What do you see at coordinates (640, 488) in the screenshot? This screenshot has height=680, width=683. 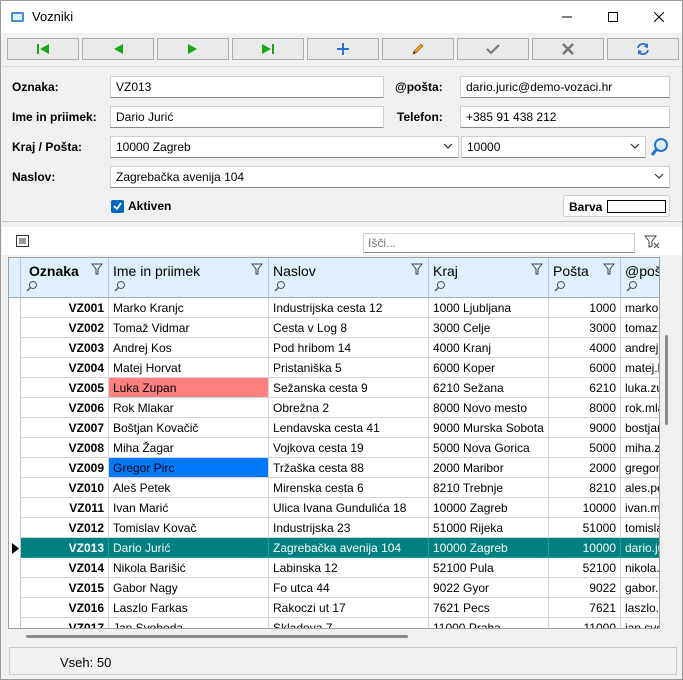 I see `grid-cell-email: ales.petek` at bounding box center [640, 488].